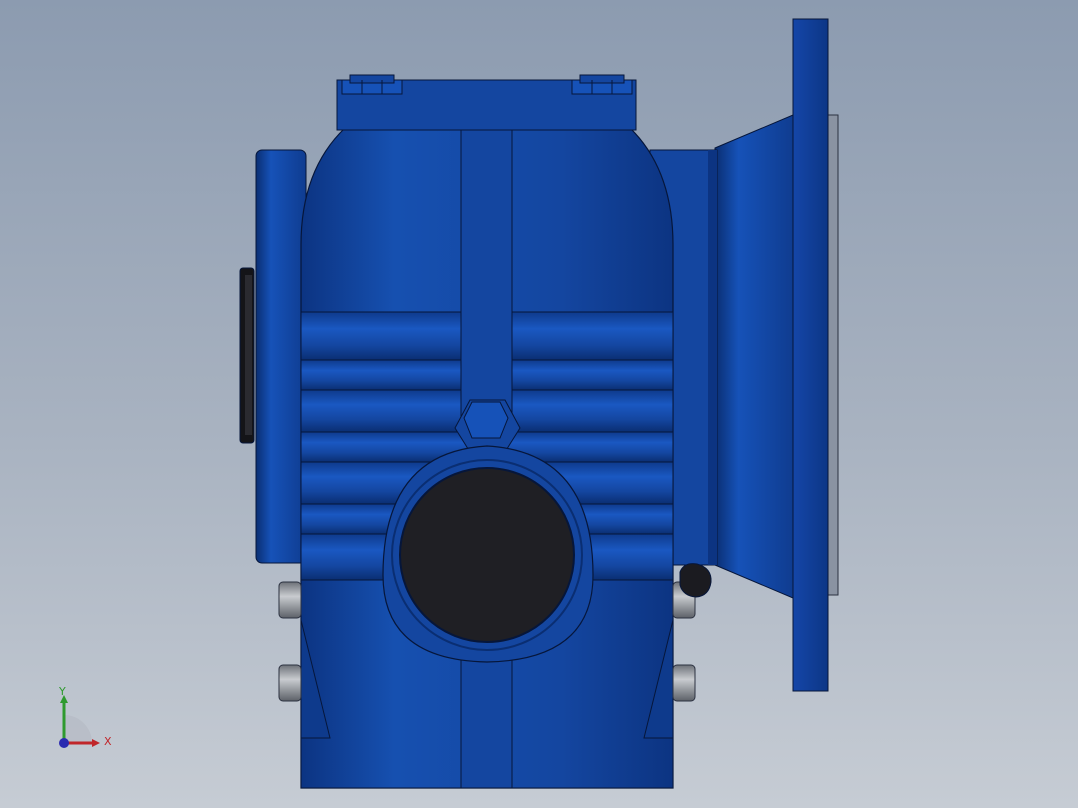 The image size is (1078, 808). What do you see at coordinates (290, 683) in the screenshot?
I see `bolt-left-lower` at bounding box center [290, 683].